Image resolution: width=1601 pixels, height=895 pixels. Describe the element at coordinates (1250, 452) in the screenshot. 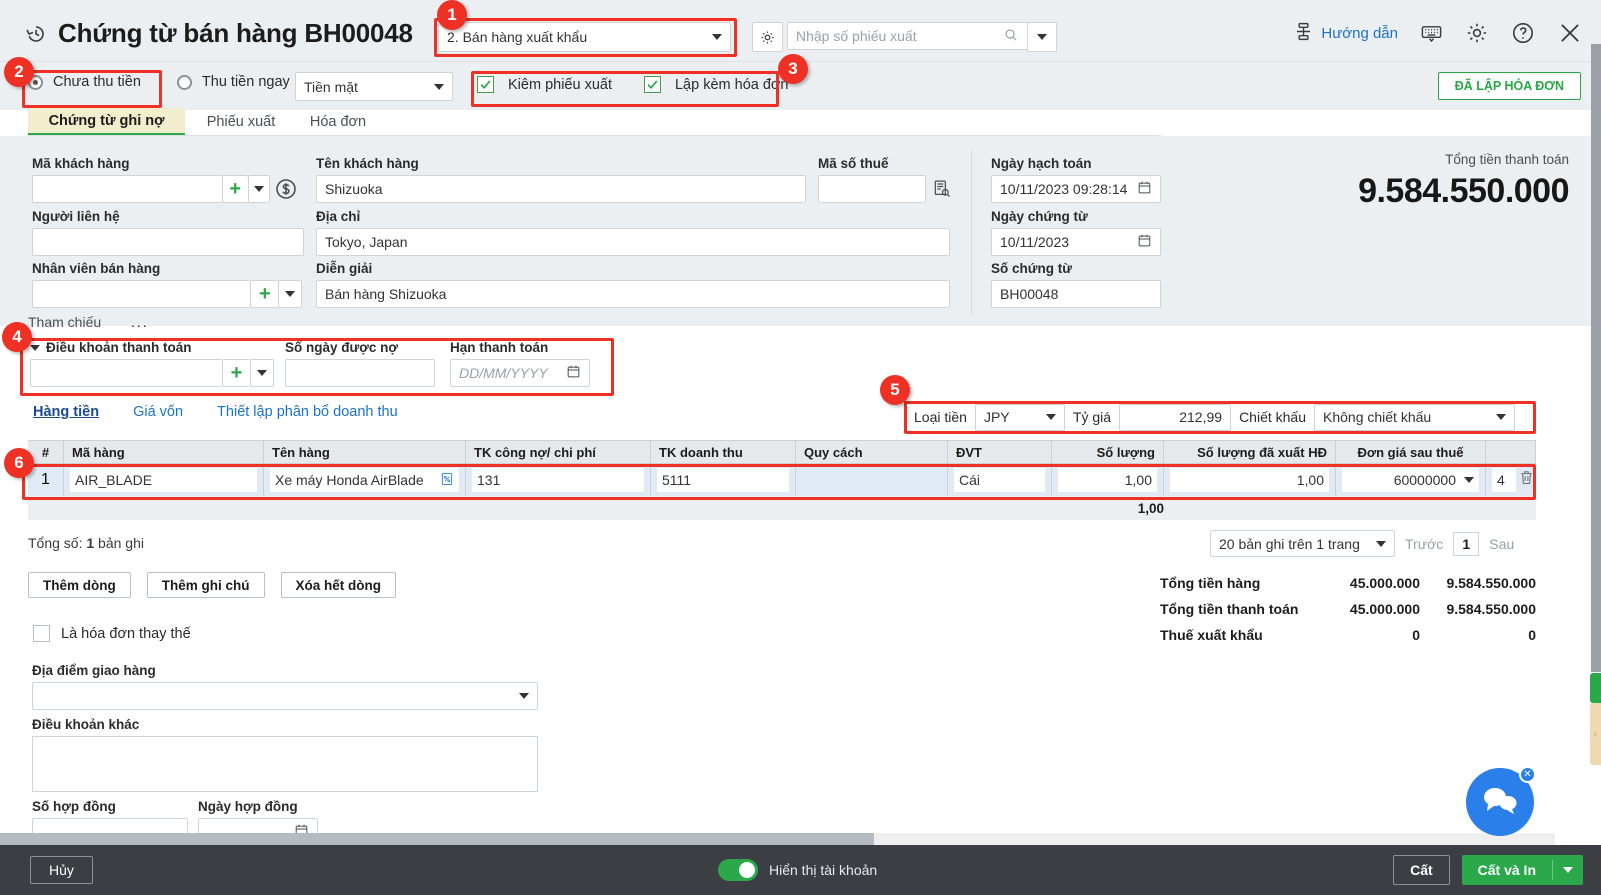

I see `col-qty-invoiced: Số lượng đã xuất HĐ` at that location.